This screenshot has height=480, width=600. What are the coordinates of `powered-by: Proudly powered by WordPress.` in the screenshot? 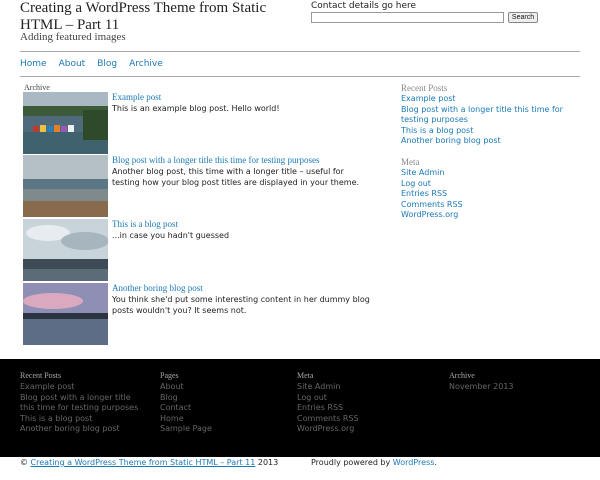 It's located at (374, 462).